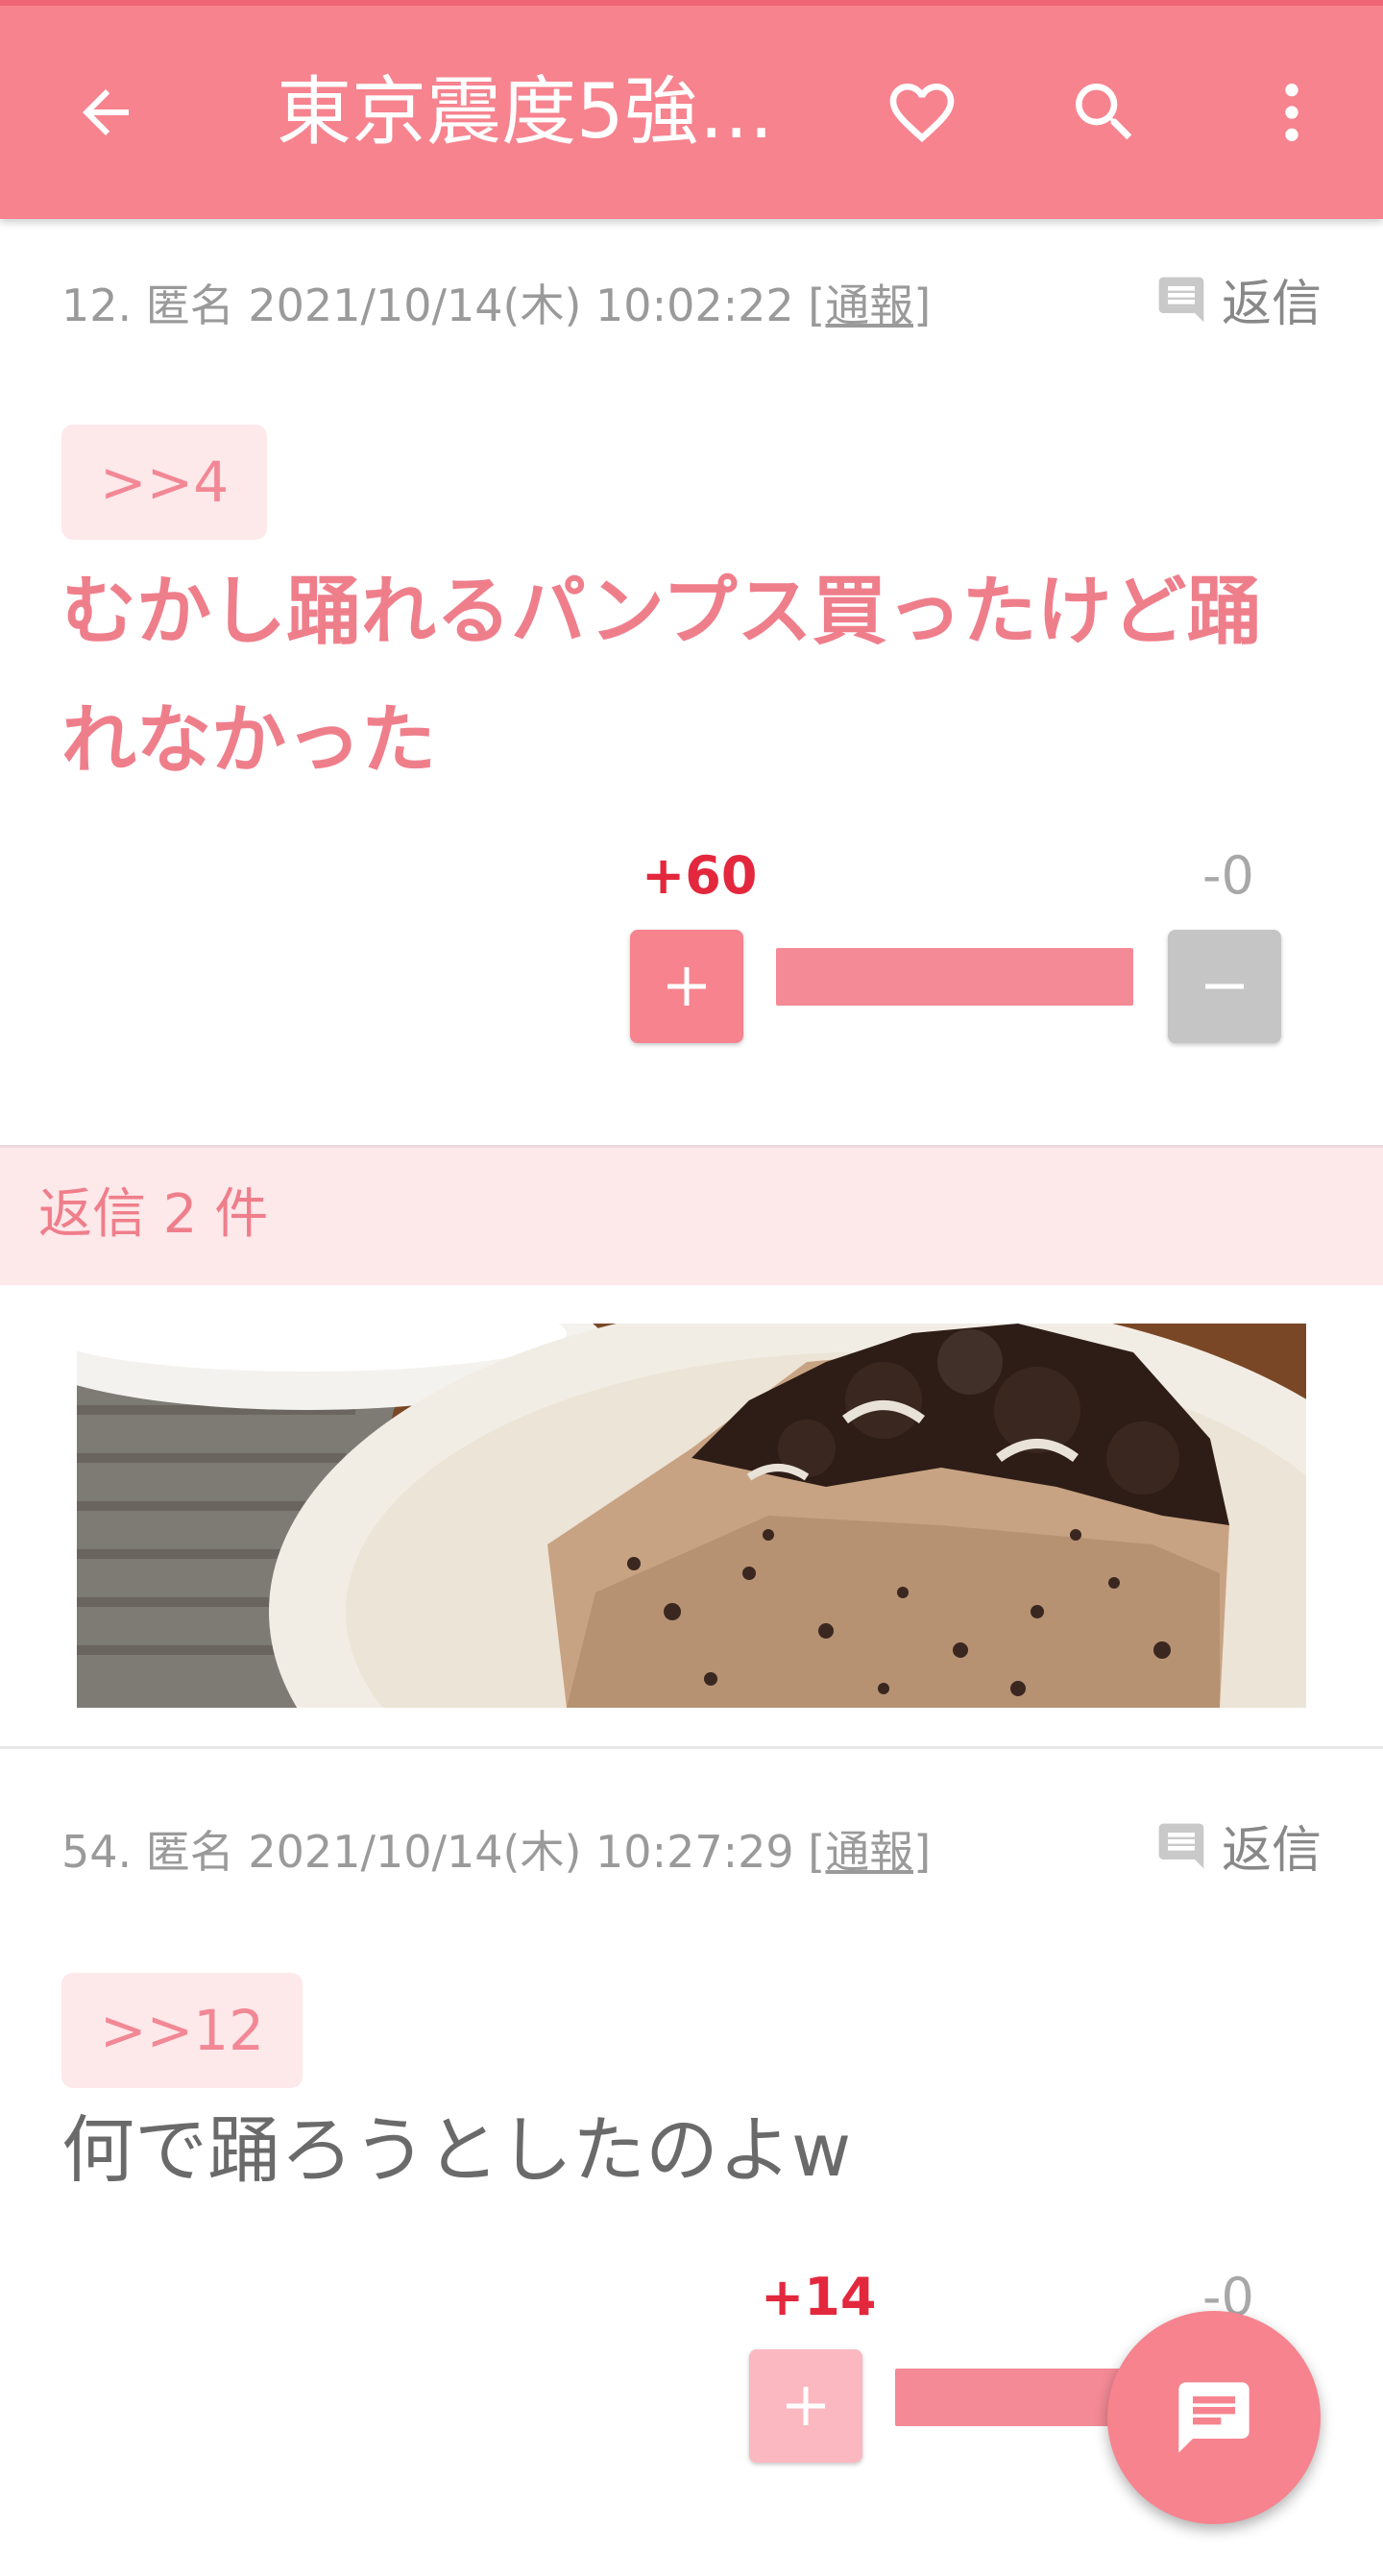 Image resolution: width=1383 pixels, height=2576 pixels. What do you see at coordinates (106, 112) in the screenshot?
I see `back-arrow-icon` at bounding box center [106, 112].